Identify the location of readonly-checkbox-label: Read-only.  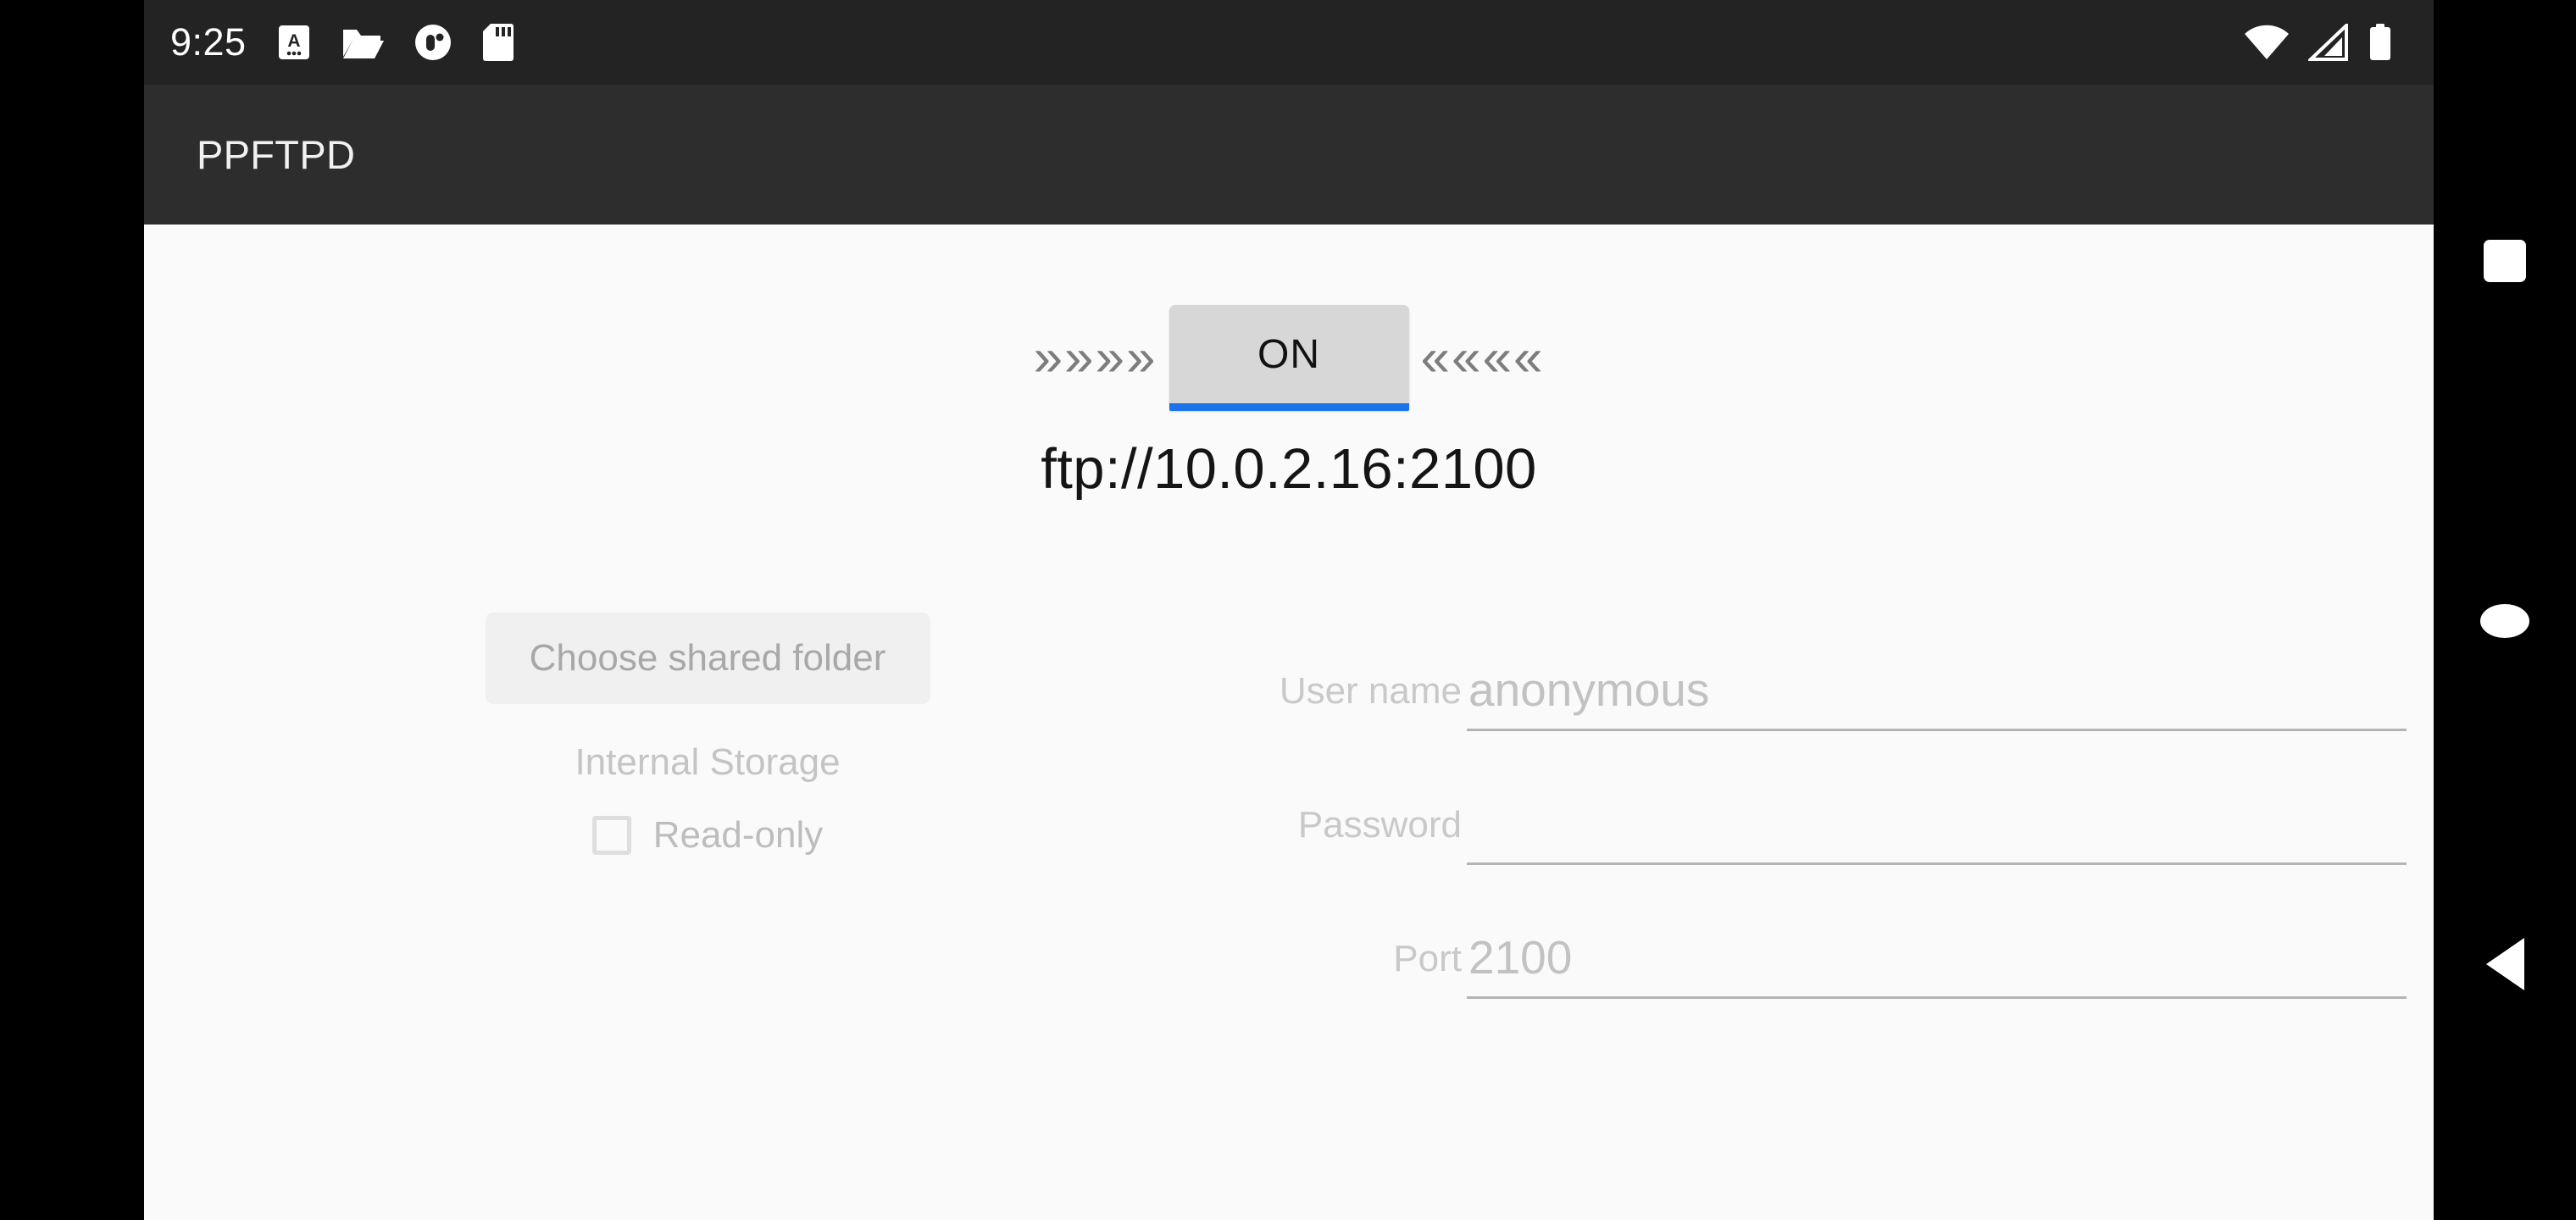
(738, 835).